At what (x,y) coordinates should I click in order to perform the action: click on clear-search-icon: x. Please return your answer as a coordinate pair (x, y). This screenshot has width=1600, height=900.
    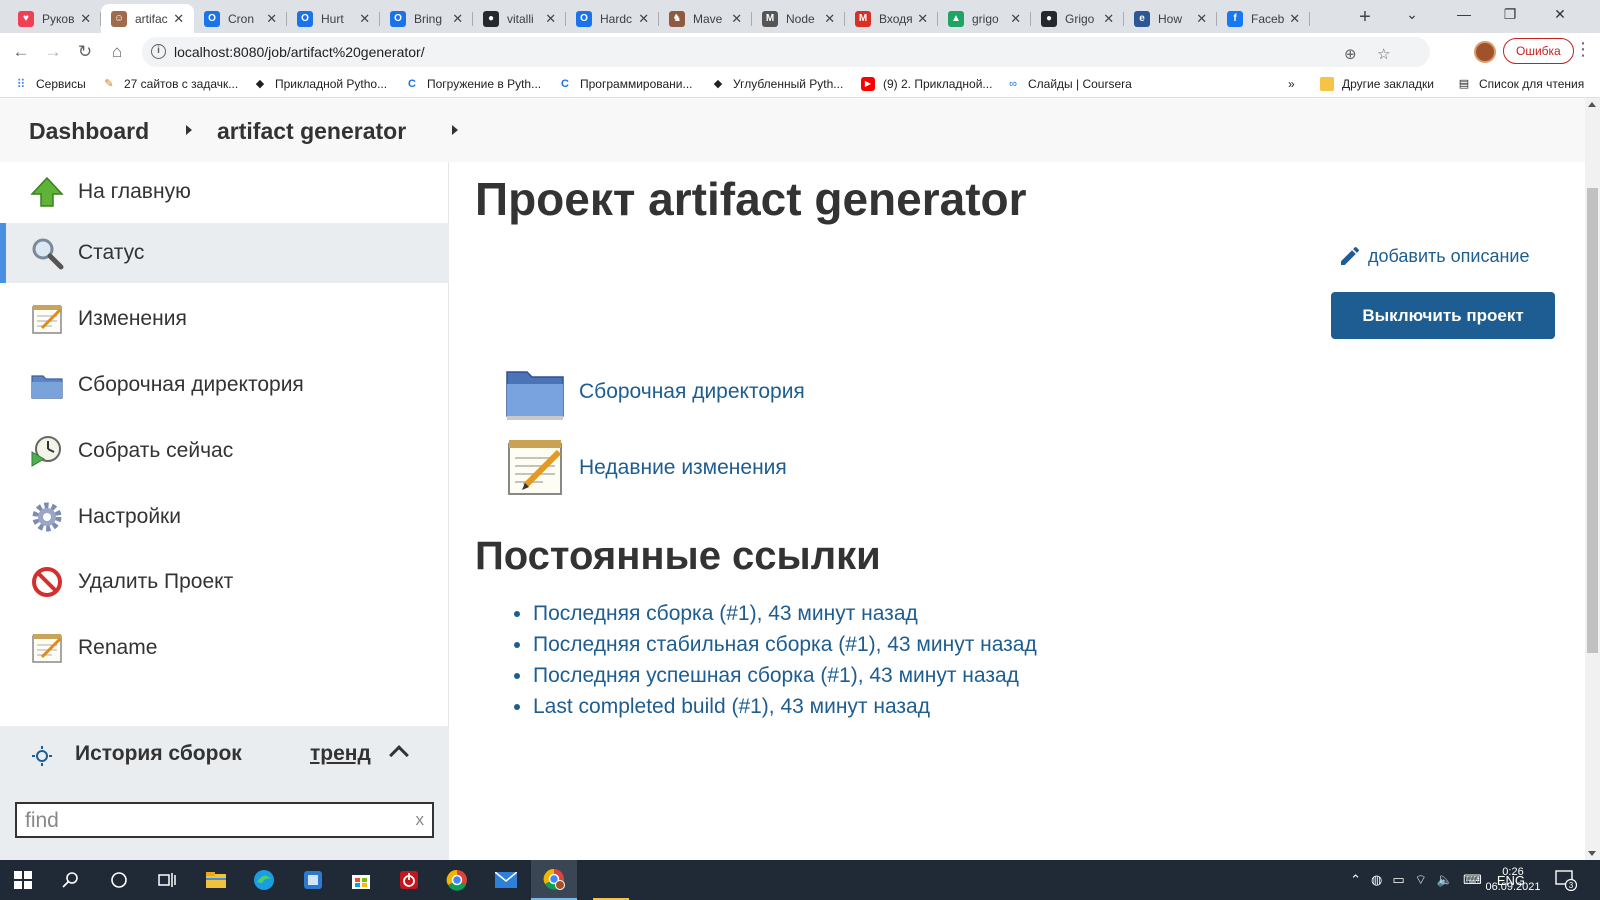
    Looking at the image, I should click on (420, 820).